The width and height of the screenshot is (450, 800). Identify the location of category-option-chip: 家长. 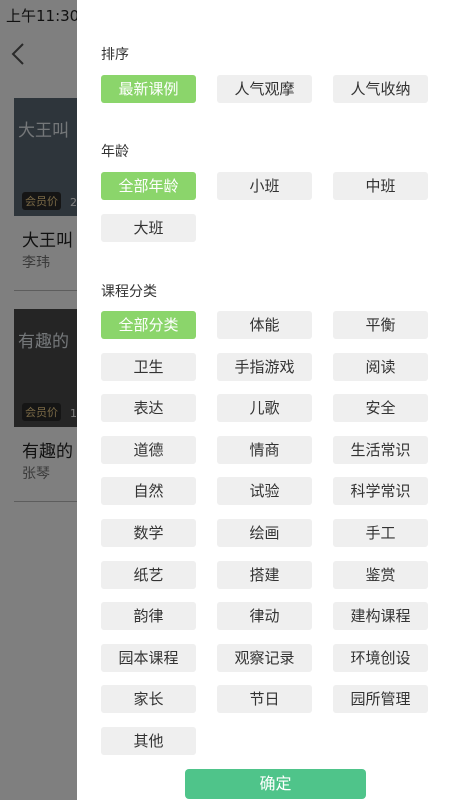
(148, 699).